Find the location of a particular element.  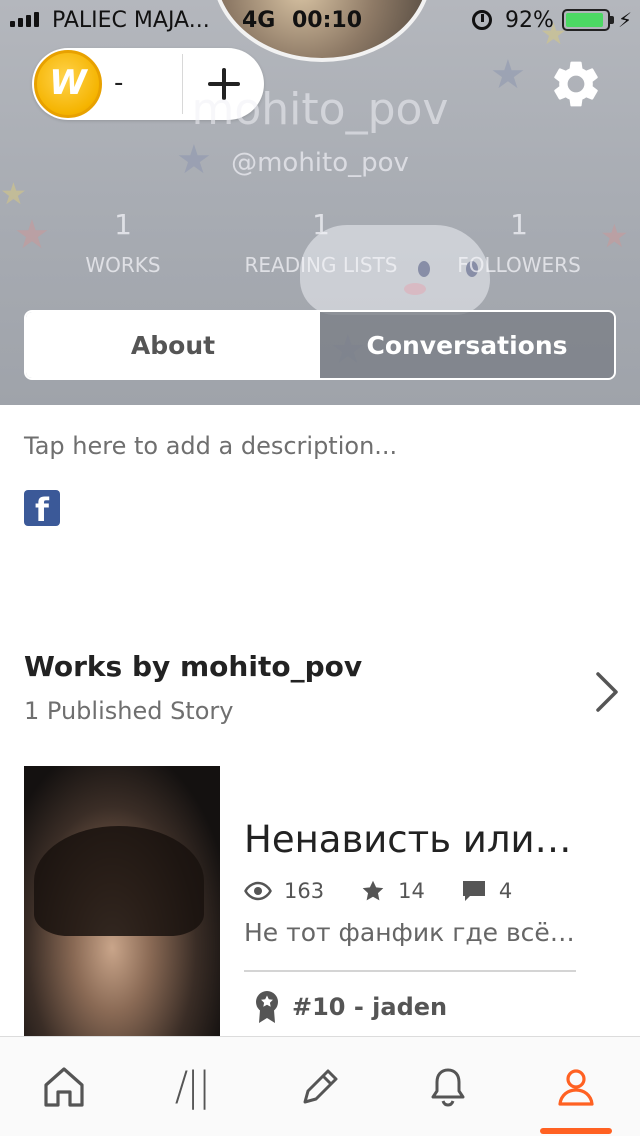

nav-notifications is located at coordinates (448, 1086).